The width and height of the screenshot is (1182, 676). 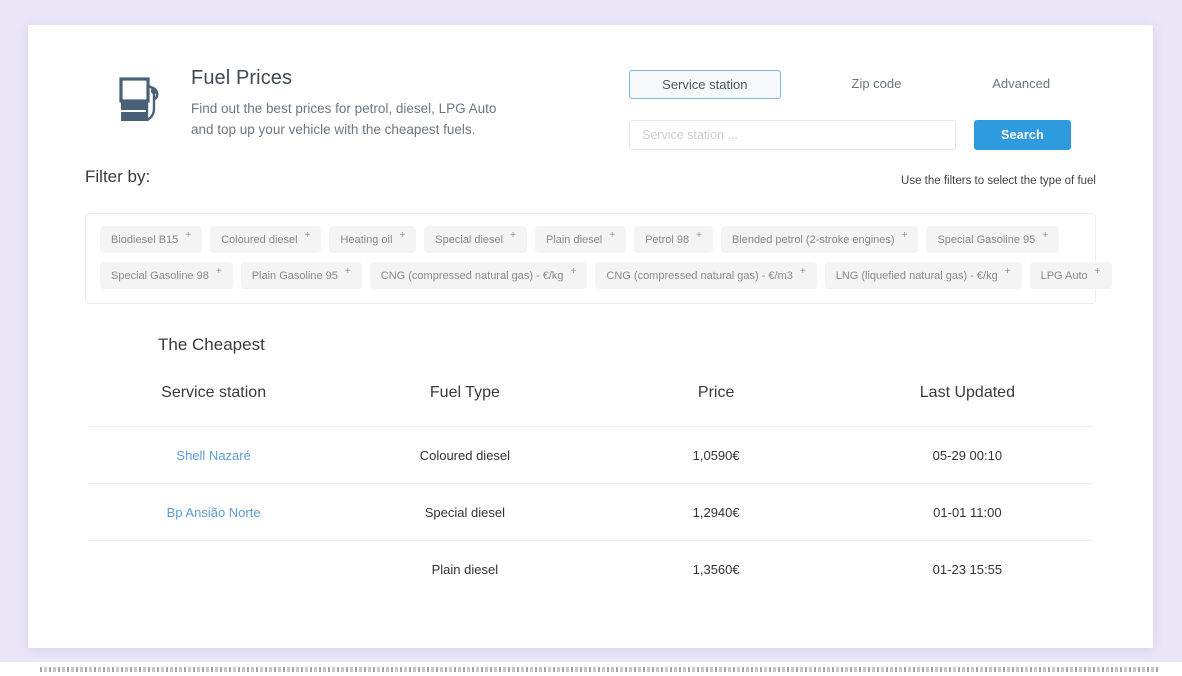 What do you see at coordinates (145, 239) in the screenshot?
I see `filter-chip-label: Biodiesel B15` at bounding box center [145, 239].